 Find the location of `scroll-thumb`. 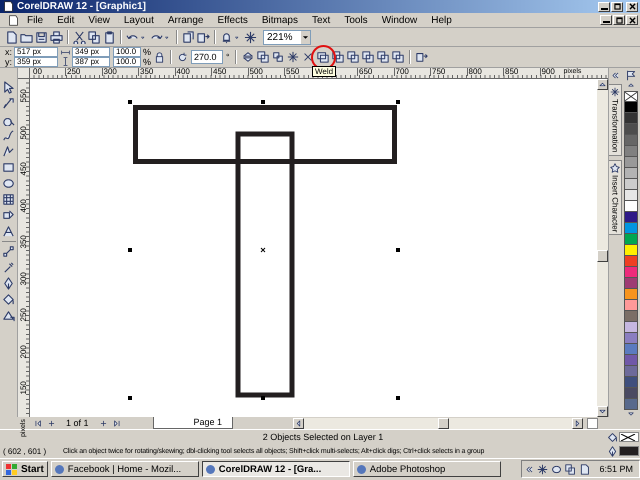

scroll-thumb is located at coordinates (443, 423).